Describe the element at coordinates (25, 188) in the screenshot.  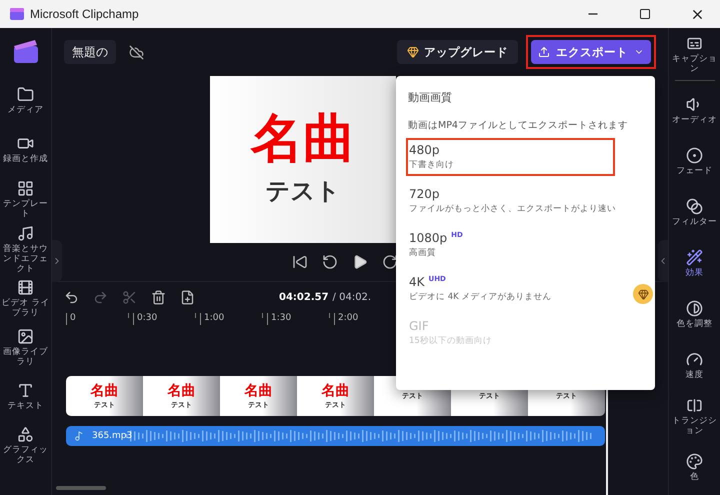
I see `grid-icon` at that location.